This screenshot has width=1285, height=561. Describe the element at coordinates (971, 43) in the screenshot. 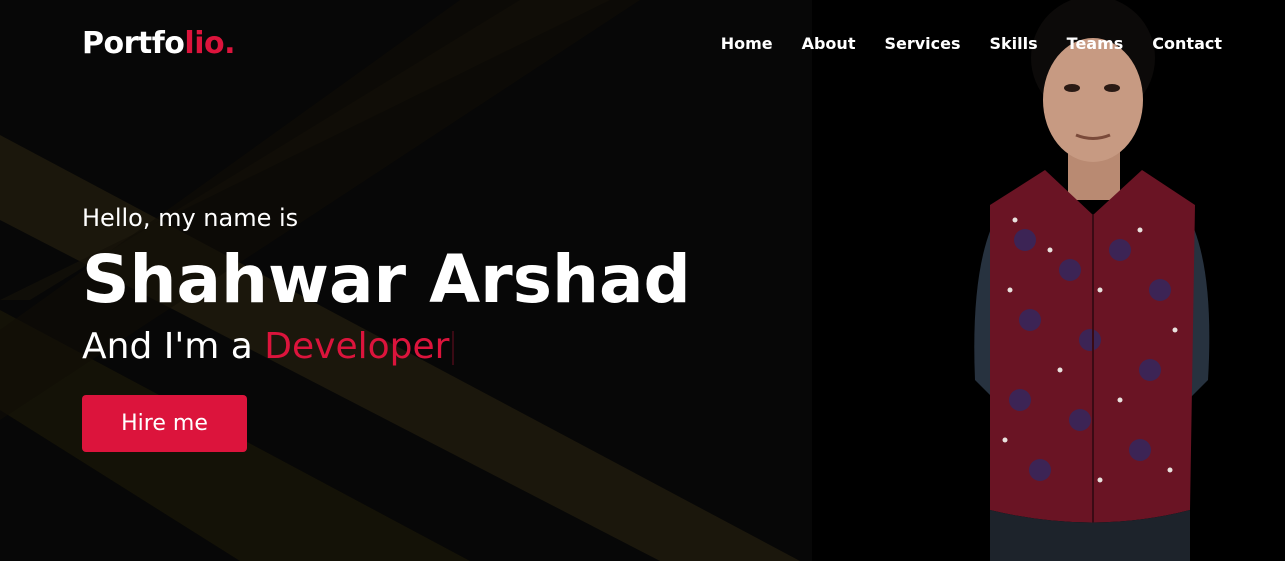

I see `main-nav: Home About Services Skills Teams Contact` at that location.